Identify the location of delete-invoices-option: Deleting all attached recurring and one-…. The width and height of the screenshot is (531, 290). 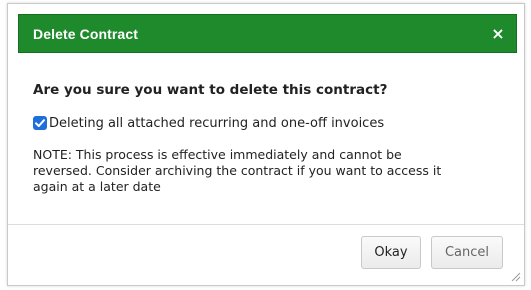
(208, 123).